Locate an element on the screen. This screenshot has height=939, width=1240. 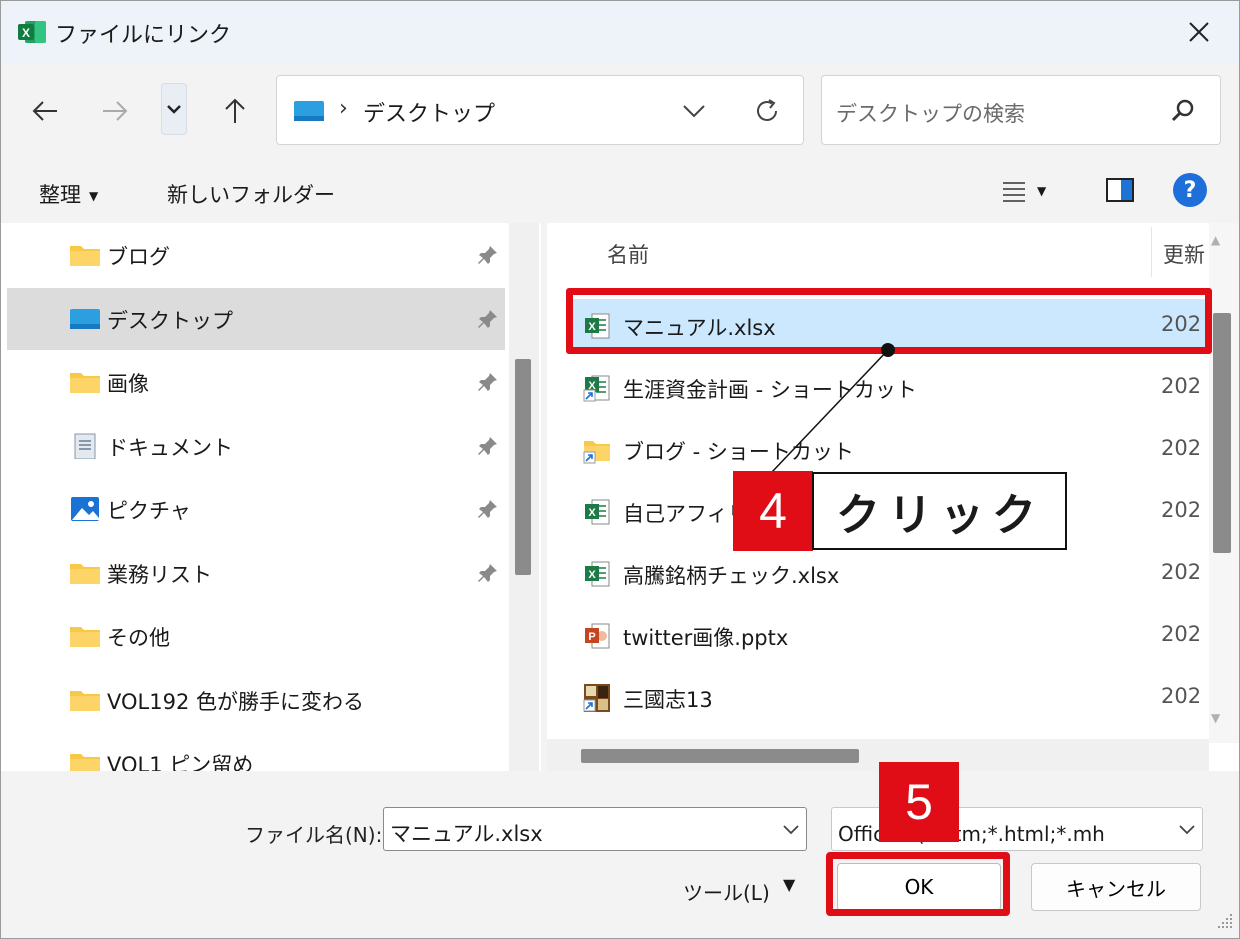
sidebar-item-label: その他 is located at coordinates (138, 638).